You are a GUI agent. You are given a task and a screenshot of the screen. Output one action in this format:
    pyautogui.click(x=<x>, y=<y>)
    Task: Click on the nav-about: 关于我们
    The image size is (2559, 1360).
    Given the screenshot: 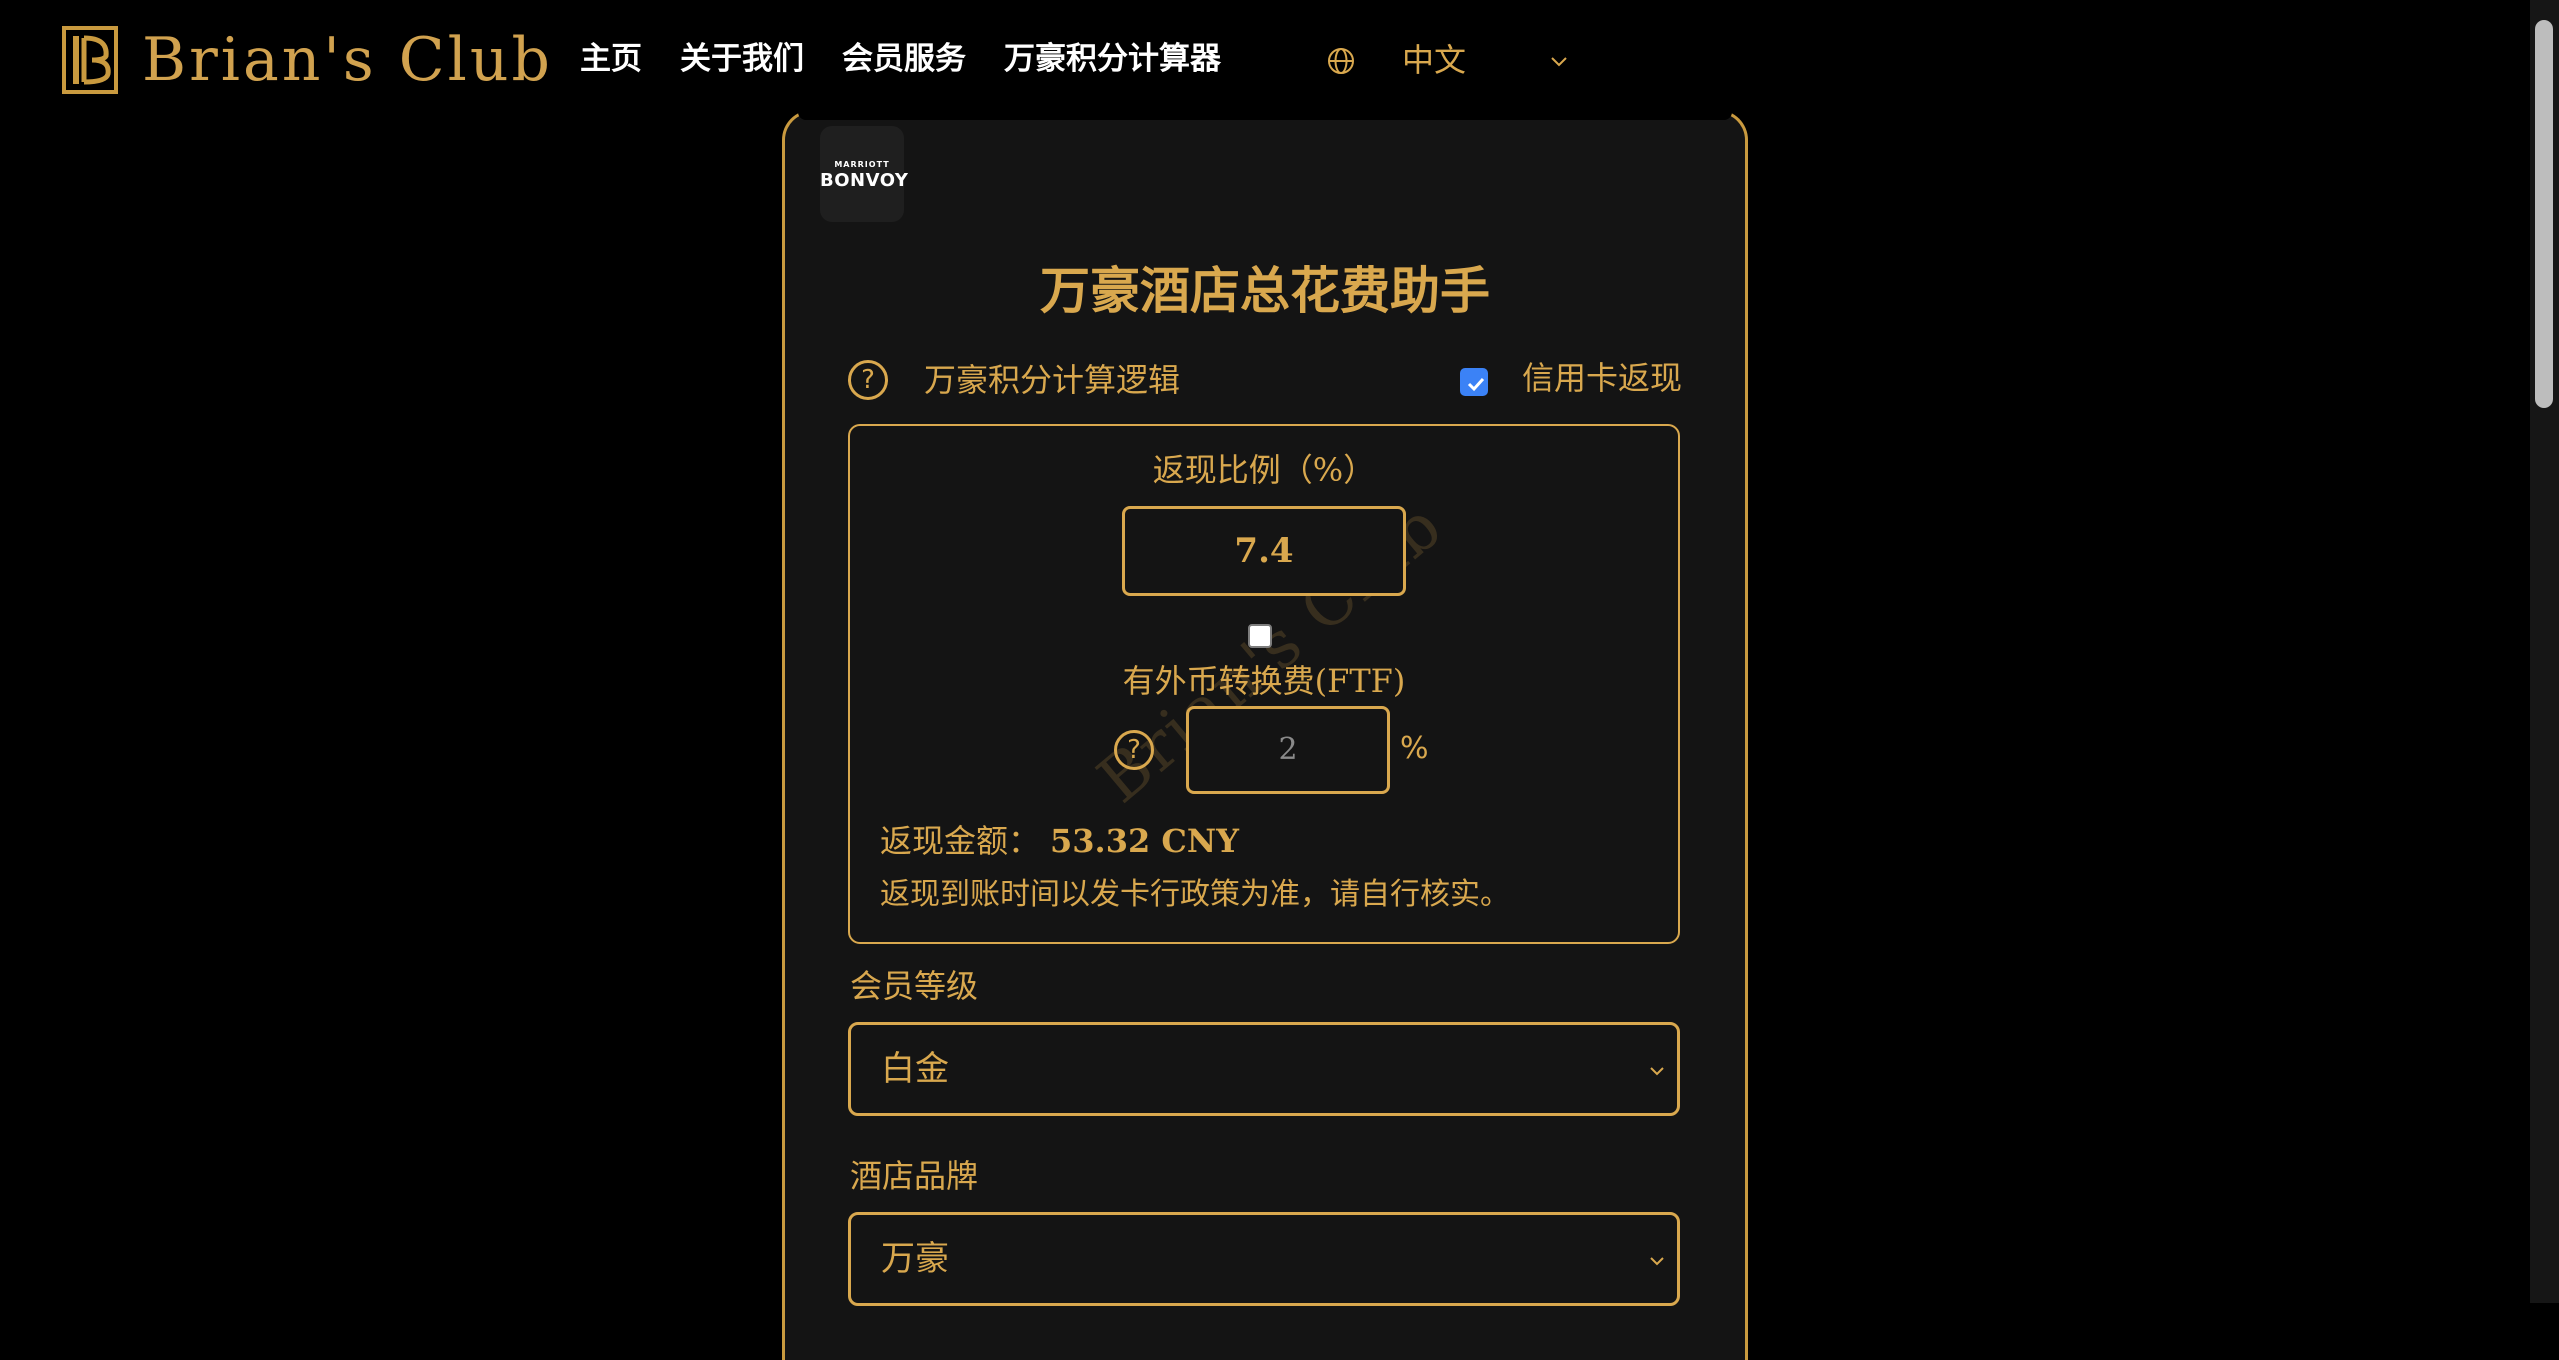 What is the action you would take?
    pyautogui.click(x=742, y=59)
    